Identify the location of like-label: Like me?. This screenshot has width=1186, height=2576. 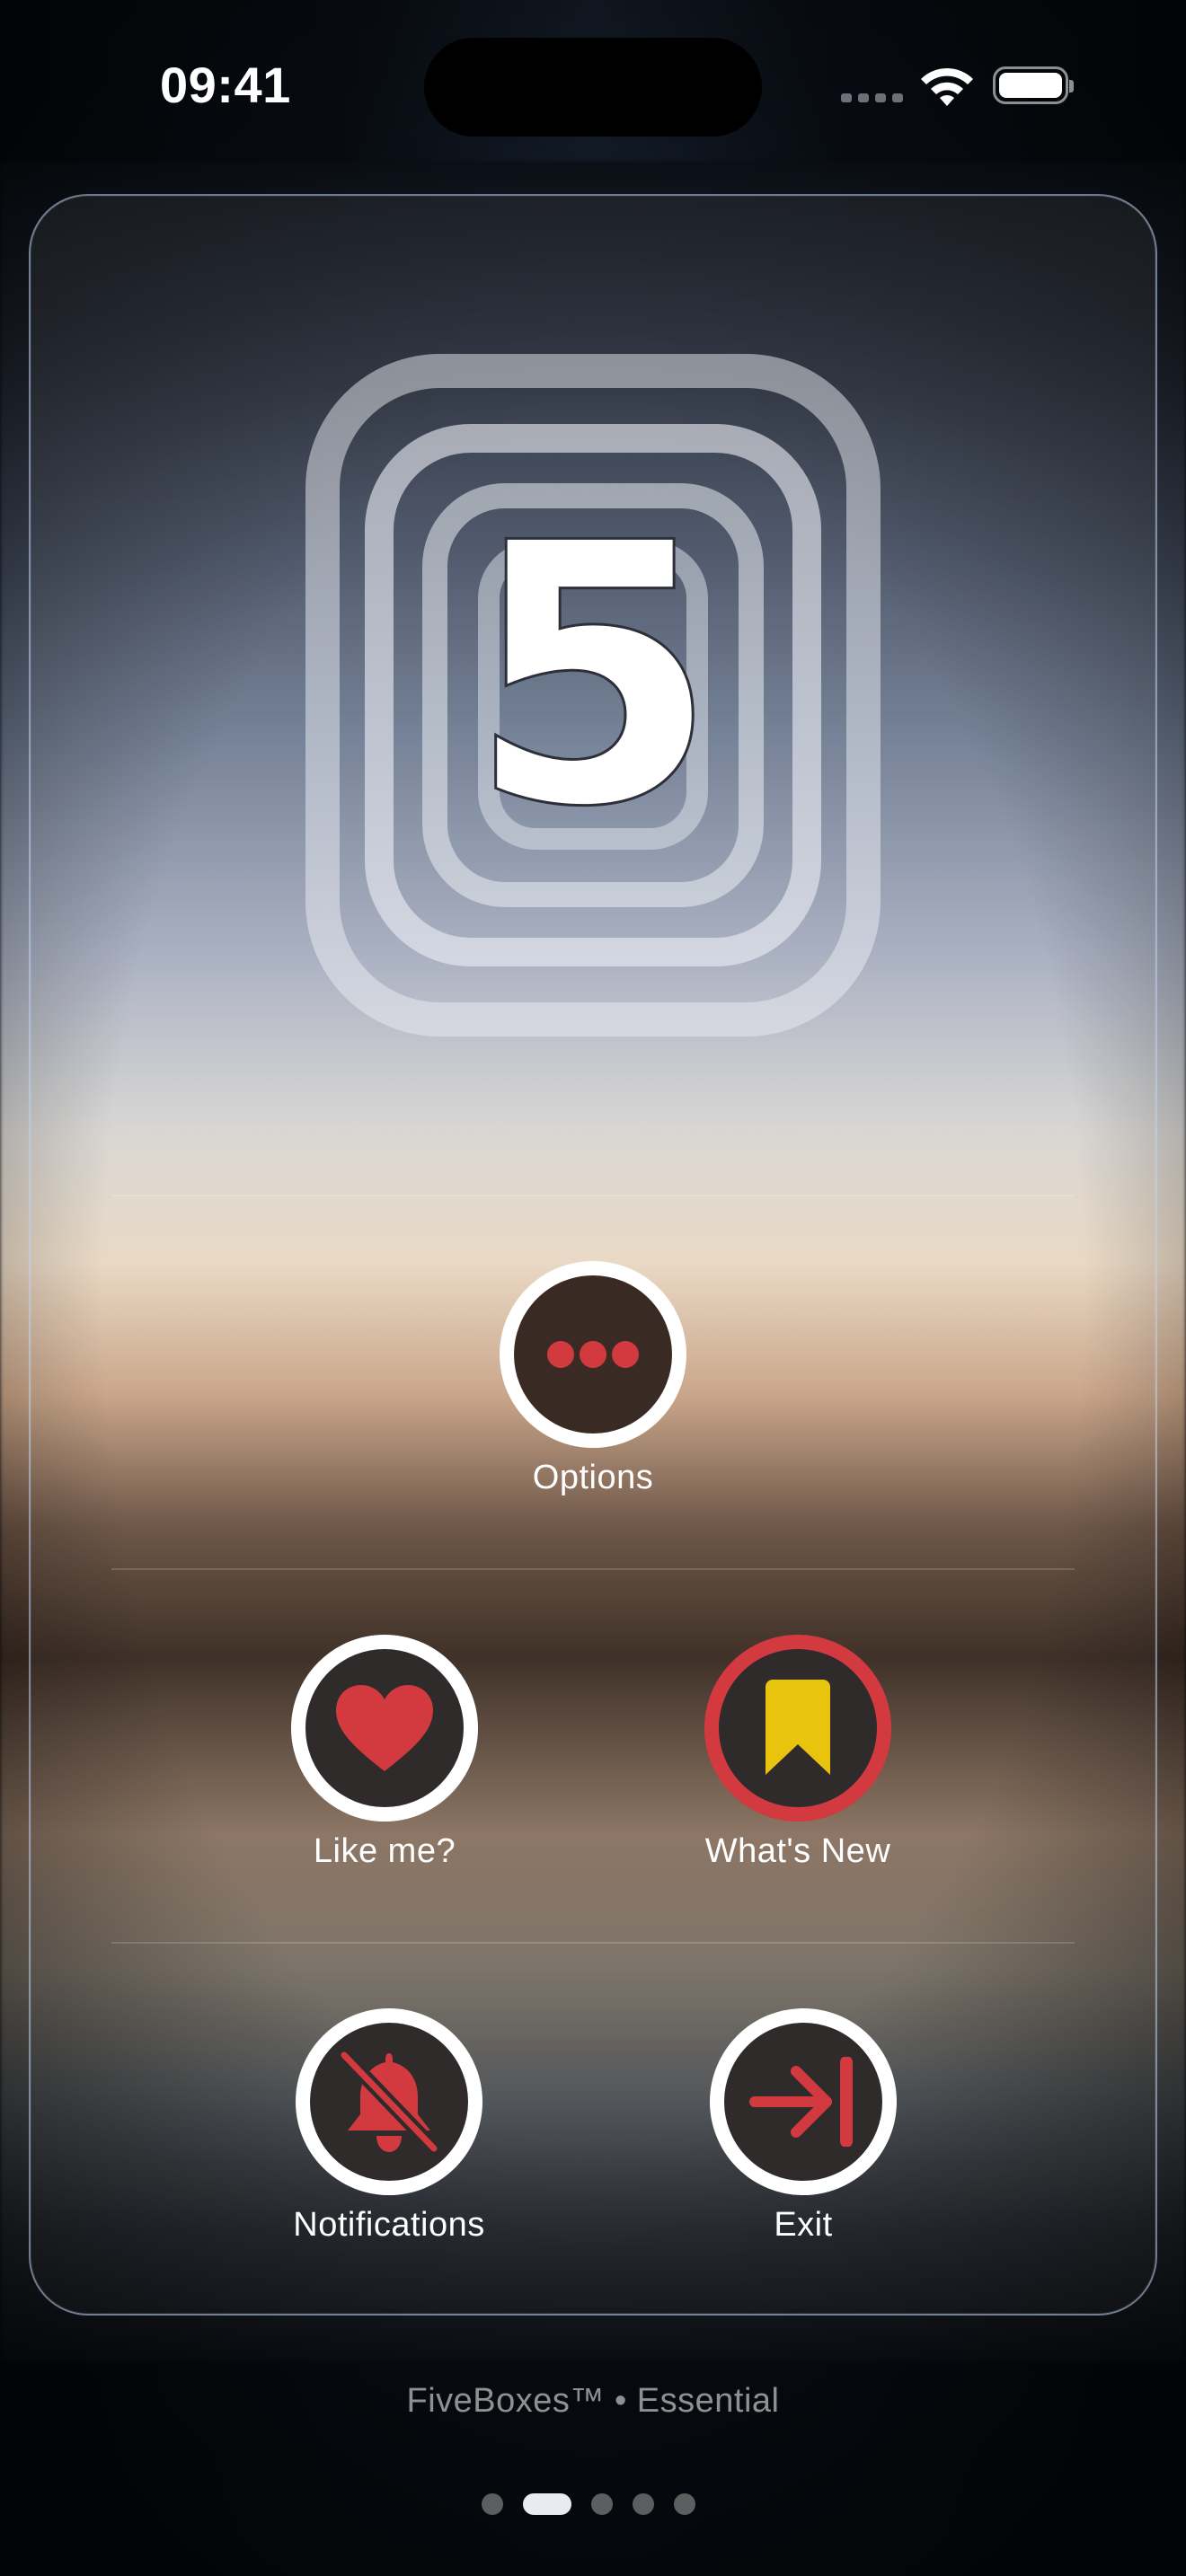
(384, 1851).